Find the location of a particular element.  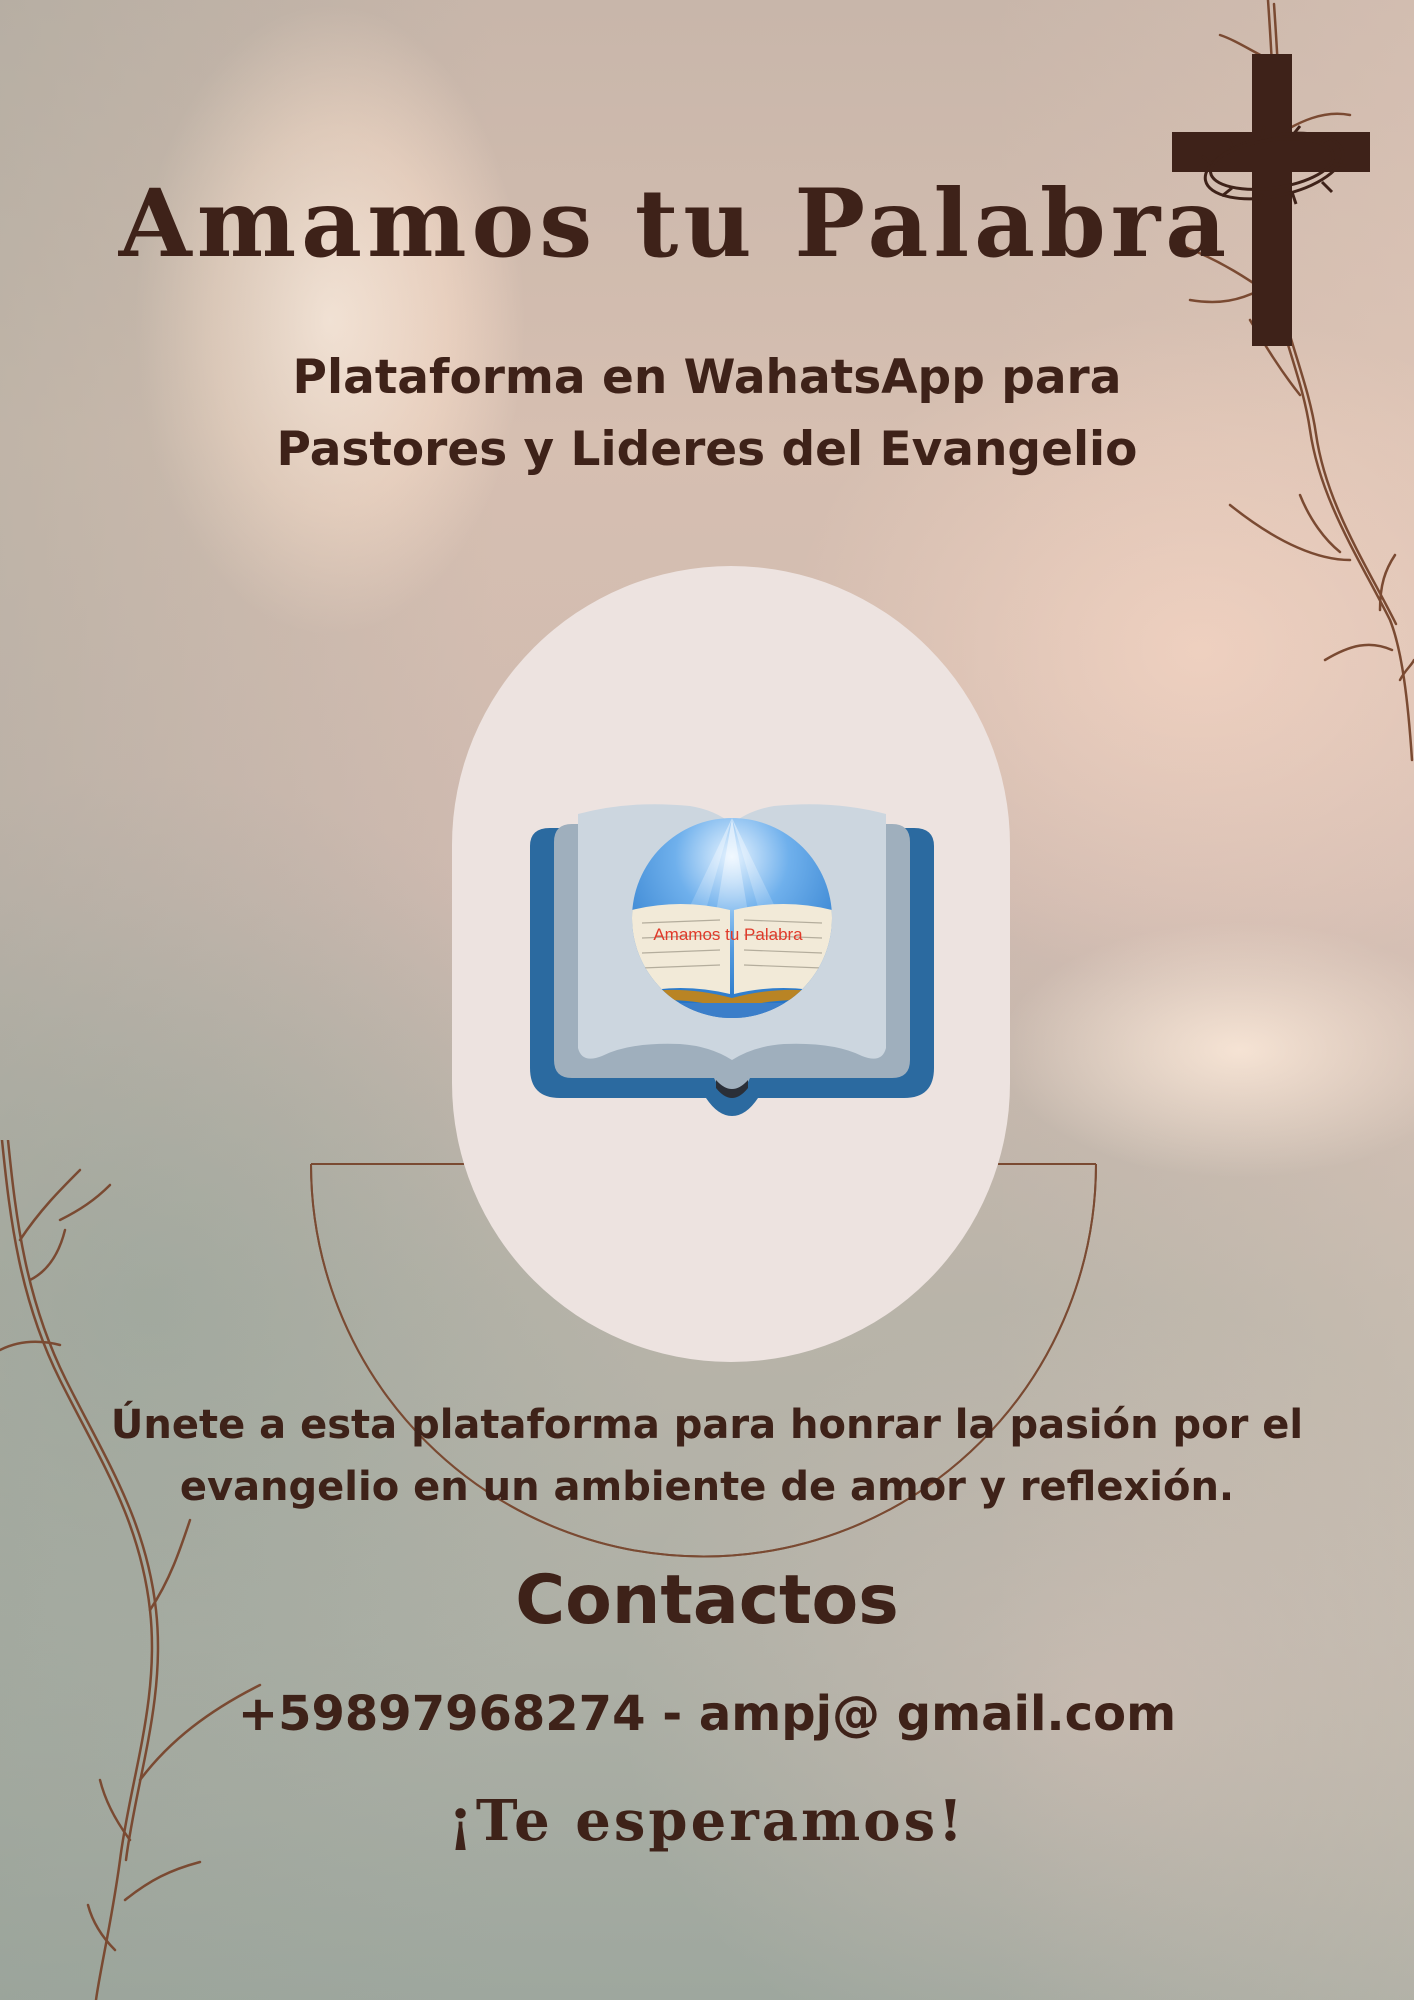

subtitle-line: Pastores y Lideres del Evangelio is located at coordinates (707, 449).